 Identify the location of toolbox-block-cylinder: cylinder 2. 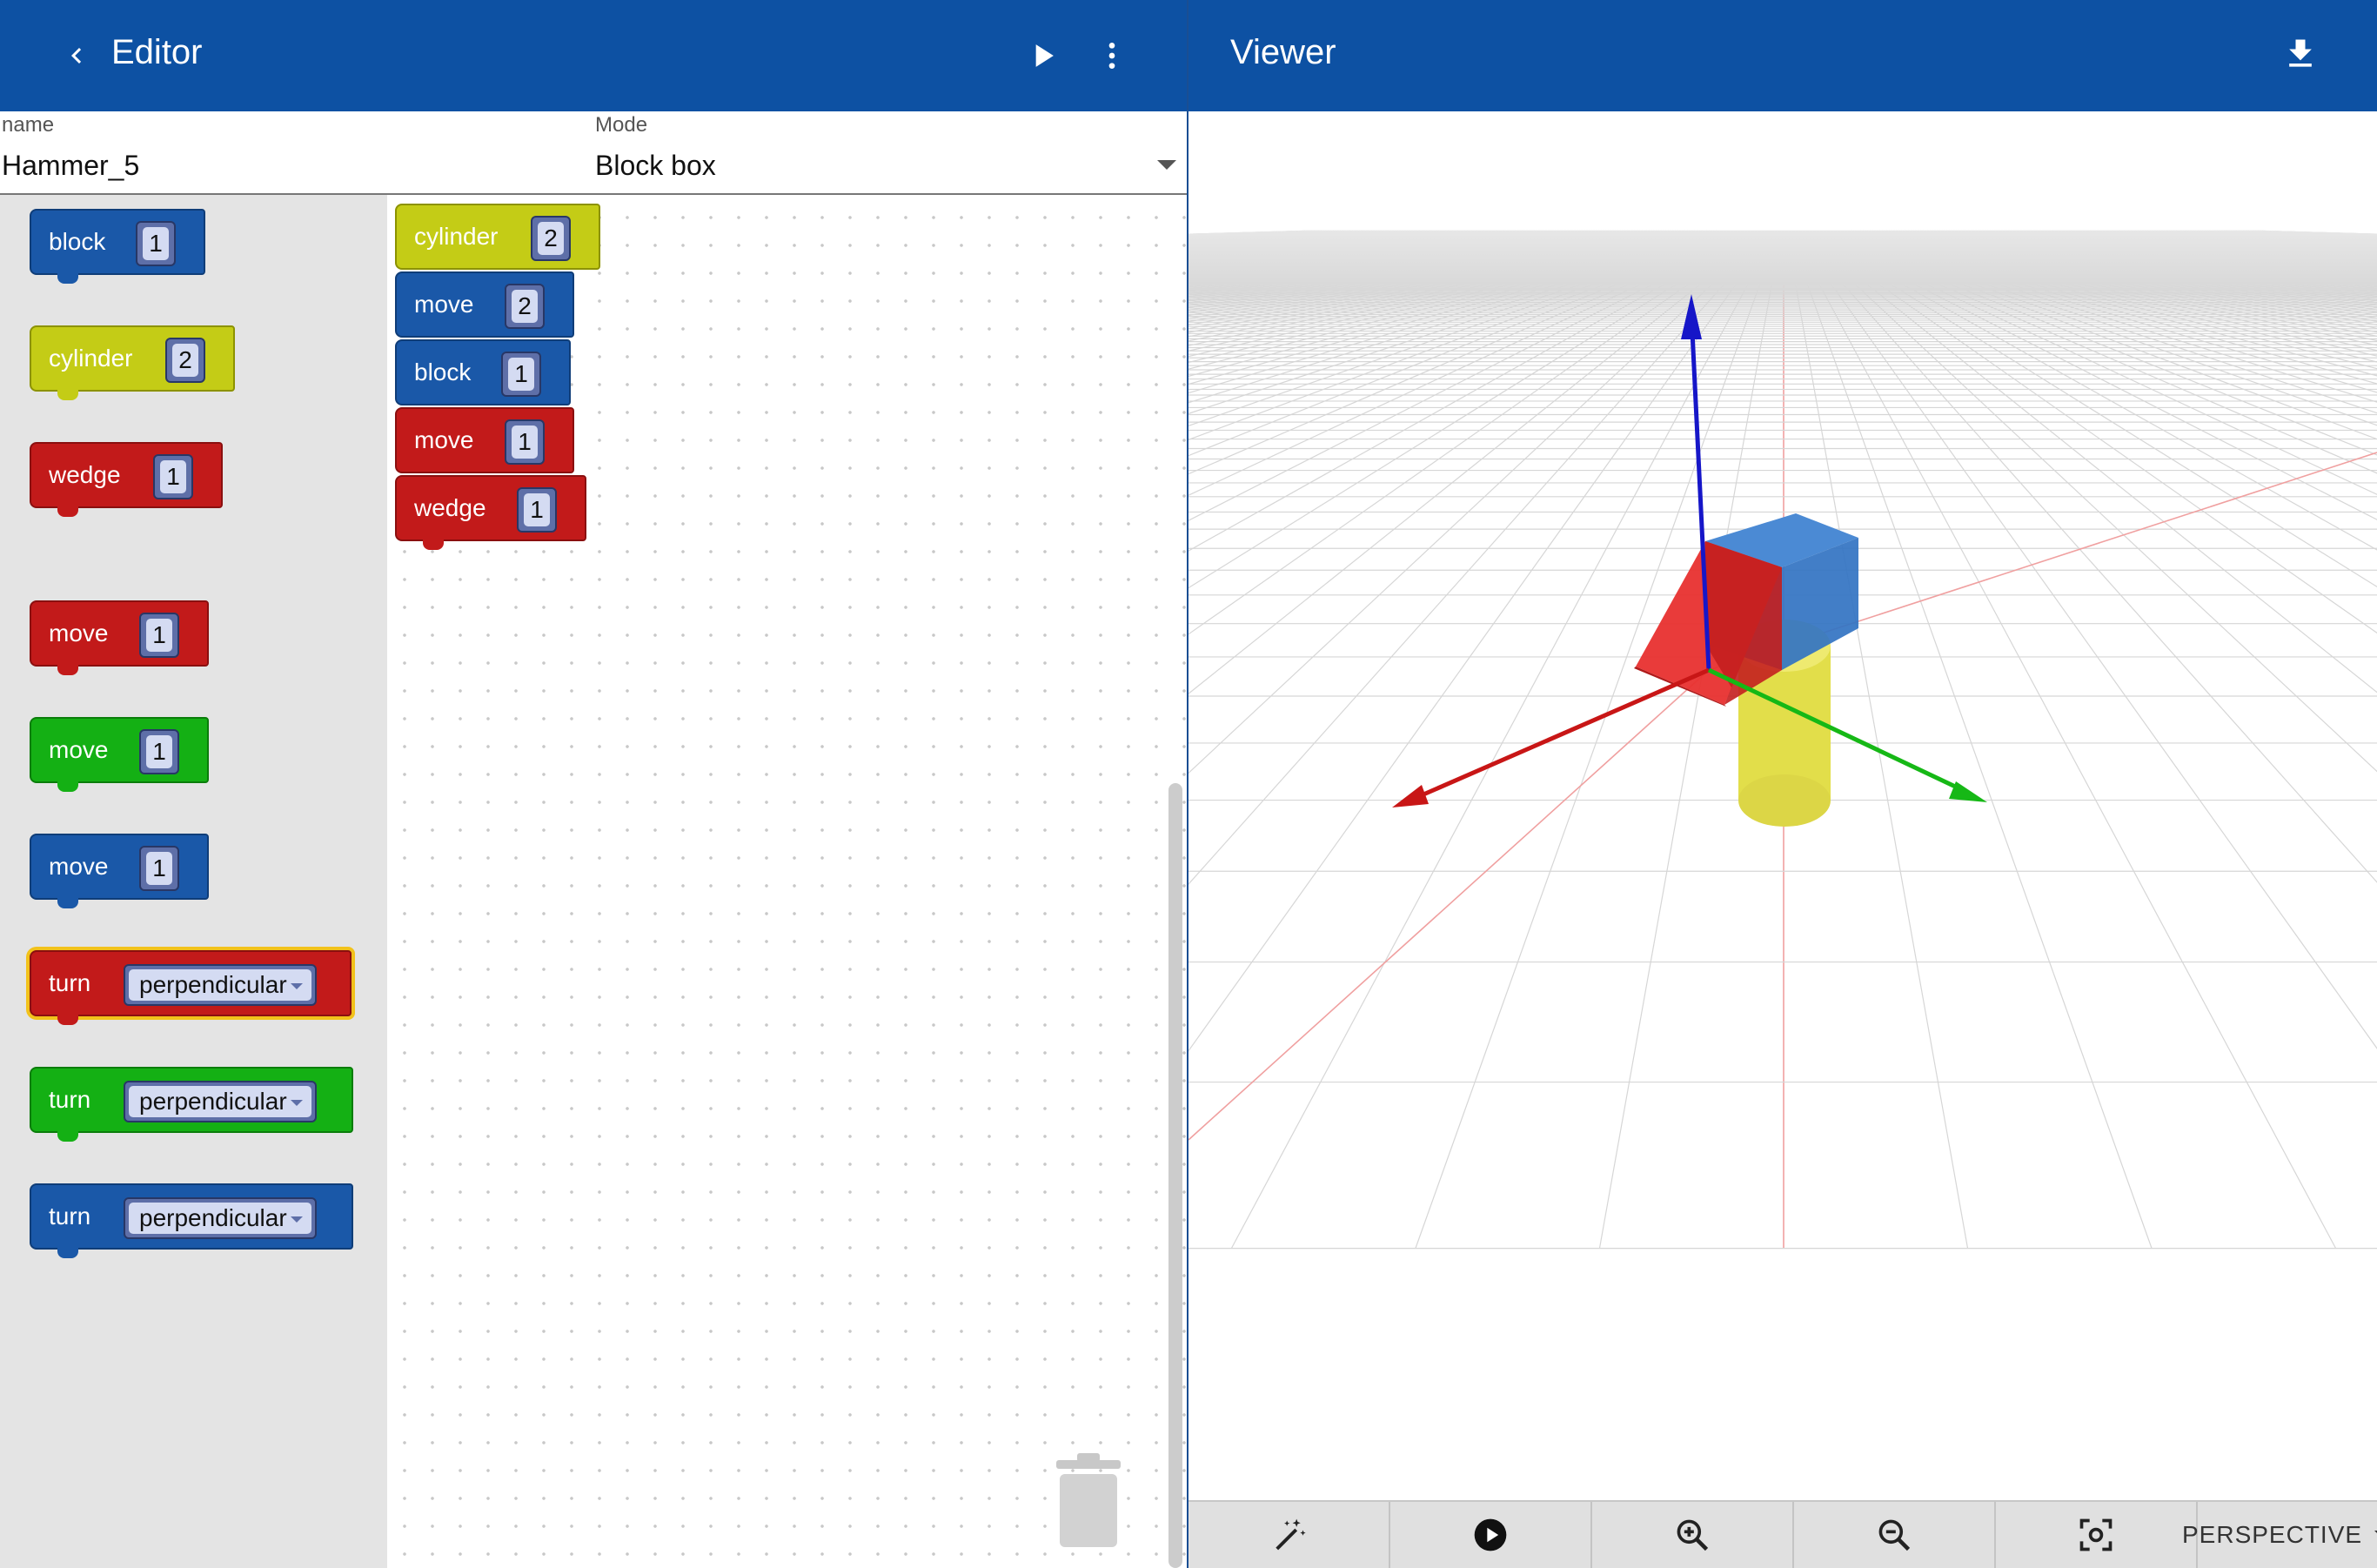
(132, 363).